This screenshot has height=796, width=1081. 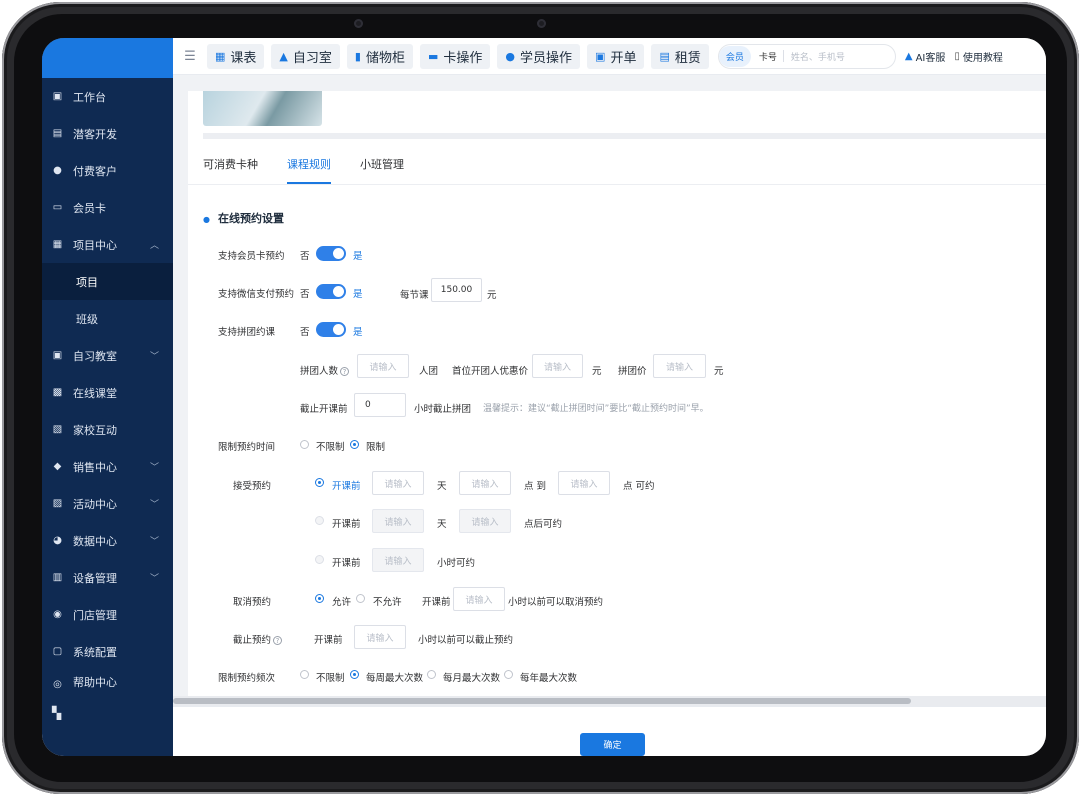 What do you see at coordinates (612, 744) in the screenshot?
I see `confirm-button: 确定` at bounding box center [612, 744].